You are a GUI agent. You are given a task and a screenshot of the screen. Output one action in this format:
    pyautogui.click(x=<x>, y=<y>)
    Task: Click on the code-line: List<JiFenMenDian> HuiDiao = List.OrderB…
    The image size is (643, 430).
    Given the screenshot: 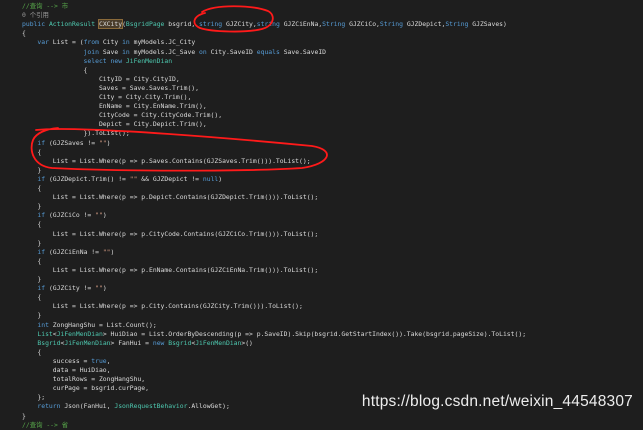 What is the action you would take?
    pyautogui.click(x=274, y=334)
    